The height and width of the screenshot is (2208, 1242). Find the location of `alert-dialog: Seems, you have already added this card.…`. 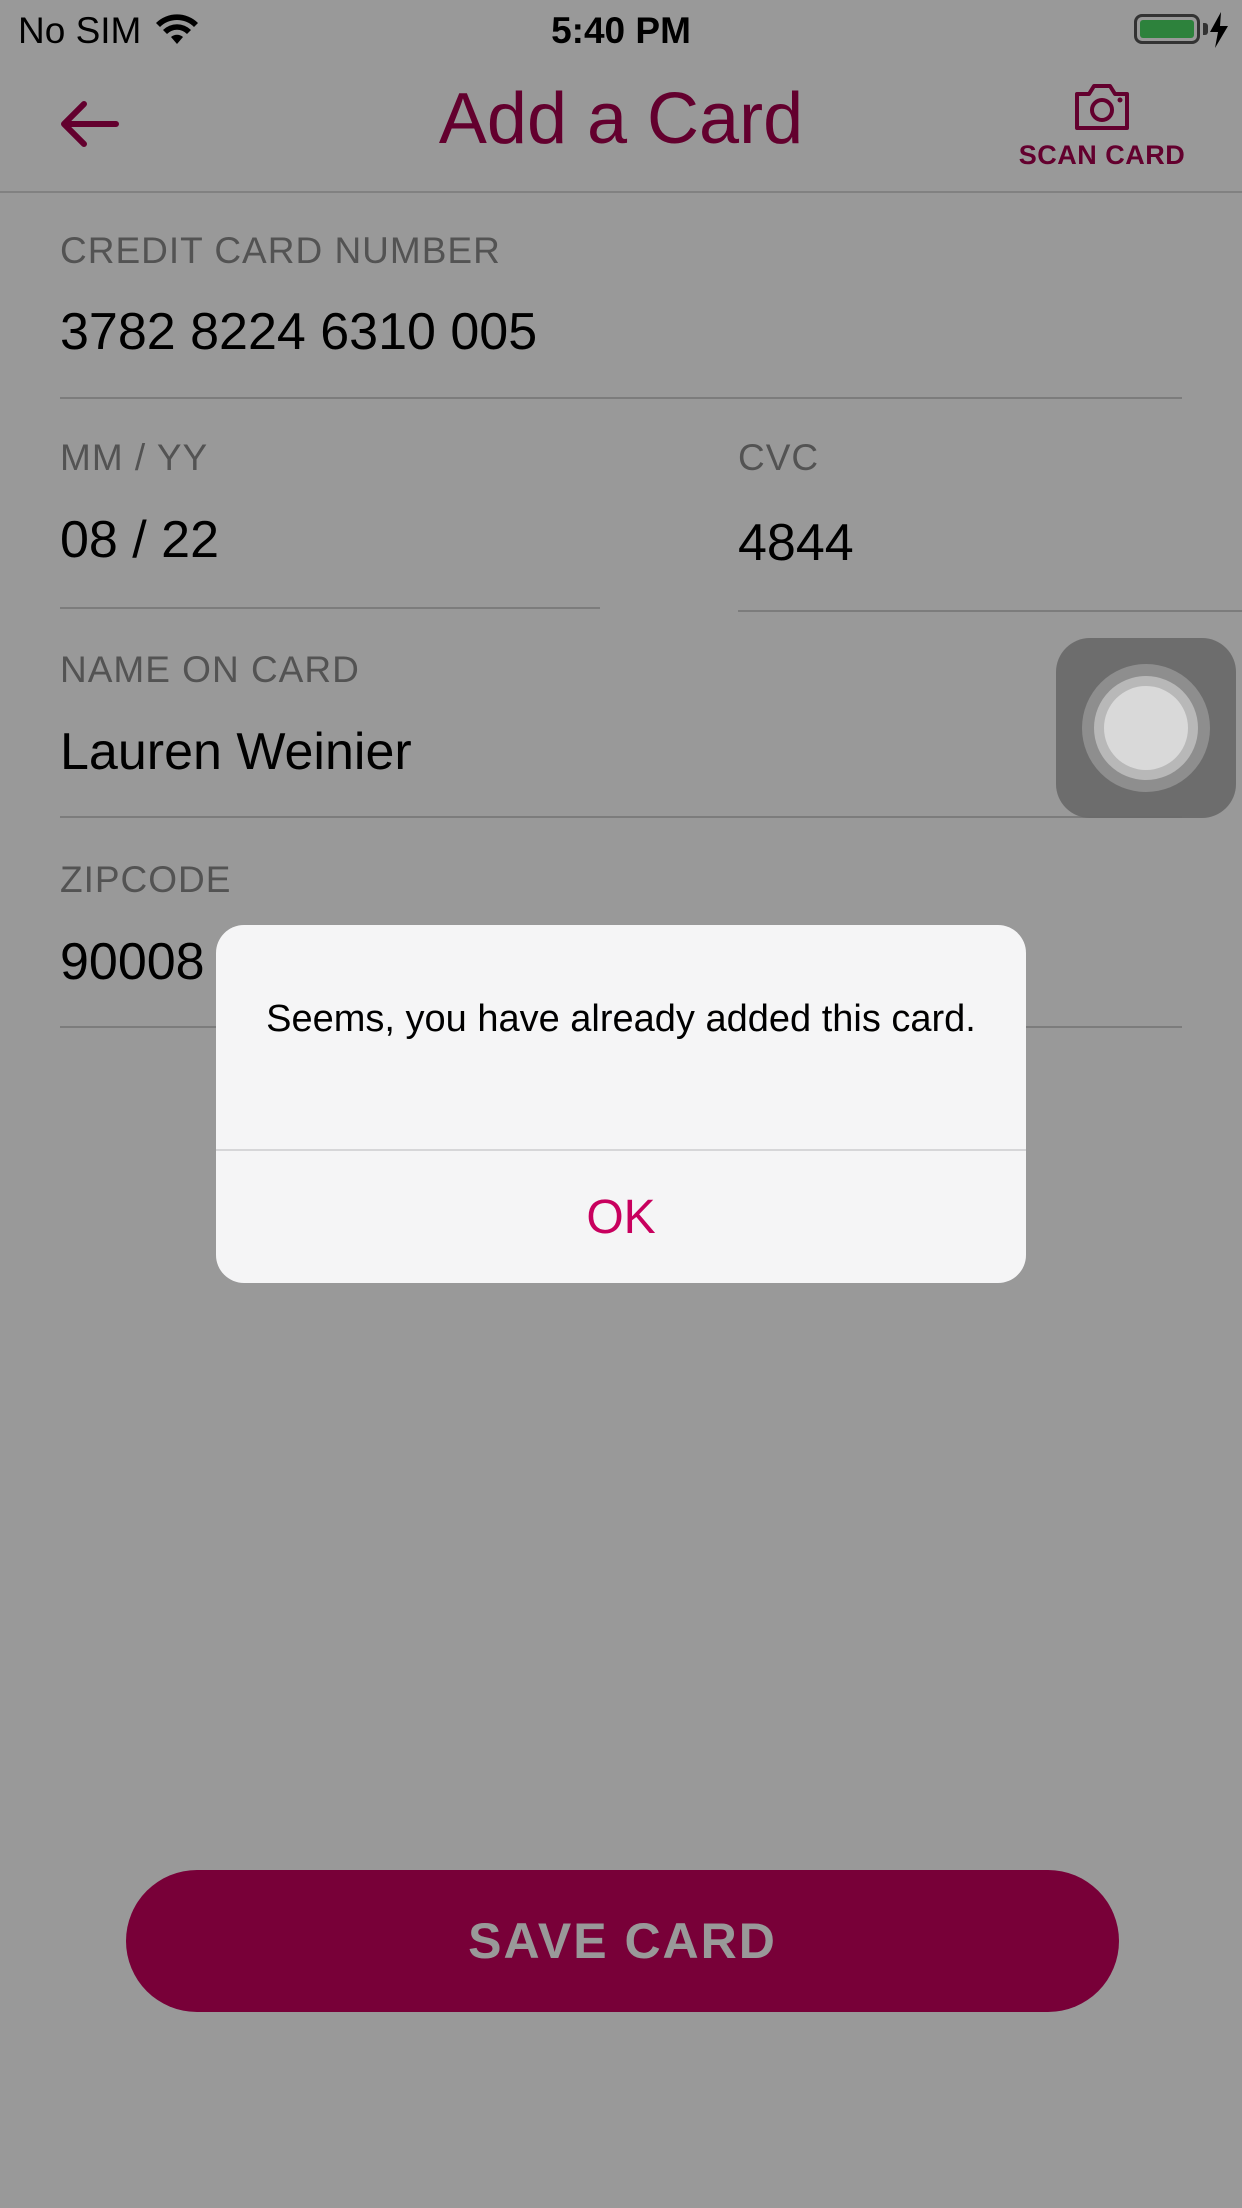

alert-dialog: Seems, you have already added this card.… is located at coordinates (621, 1104).